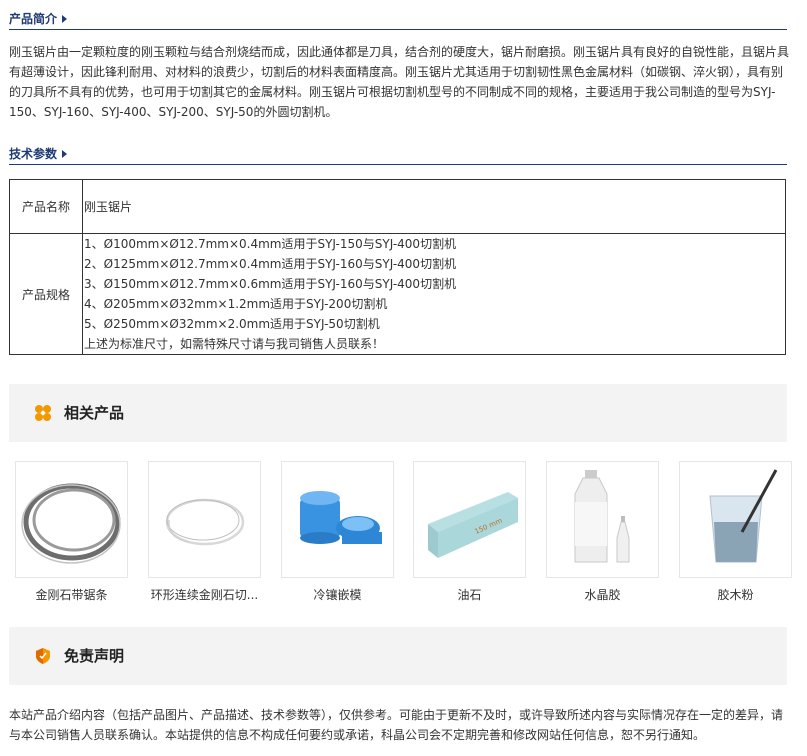 This screenshot has width=807, height=756. I want to click on mold-cups-image, so click(337, 519).